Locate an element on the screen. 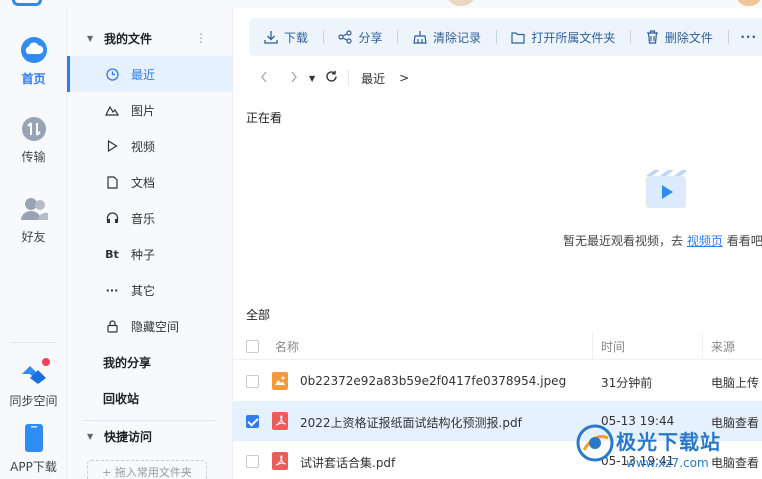 This screenshot has height=479, width=762. ellipsis-icon: ··· is located at coordinates (112, 290).